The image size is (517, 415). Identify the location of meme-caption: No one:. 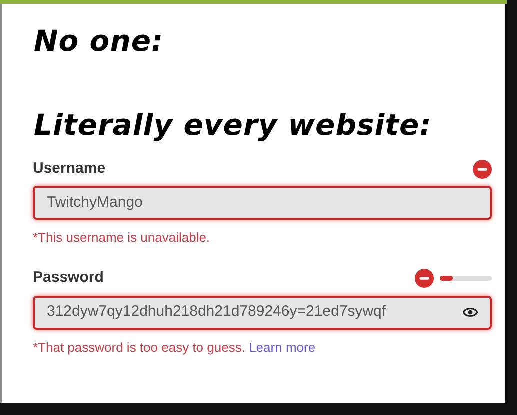
(99, 41).